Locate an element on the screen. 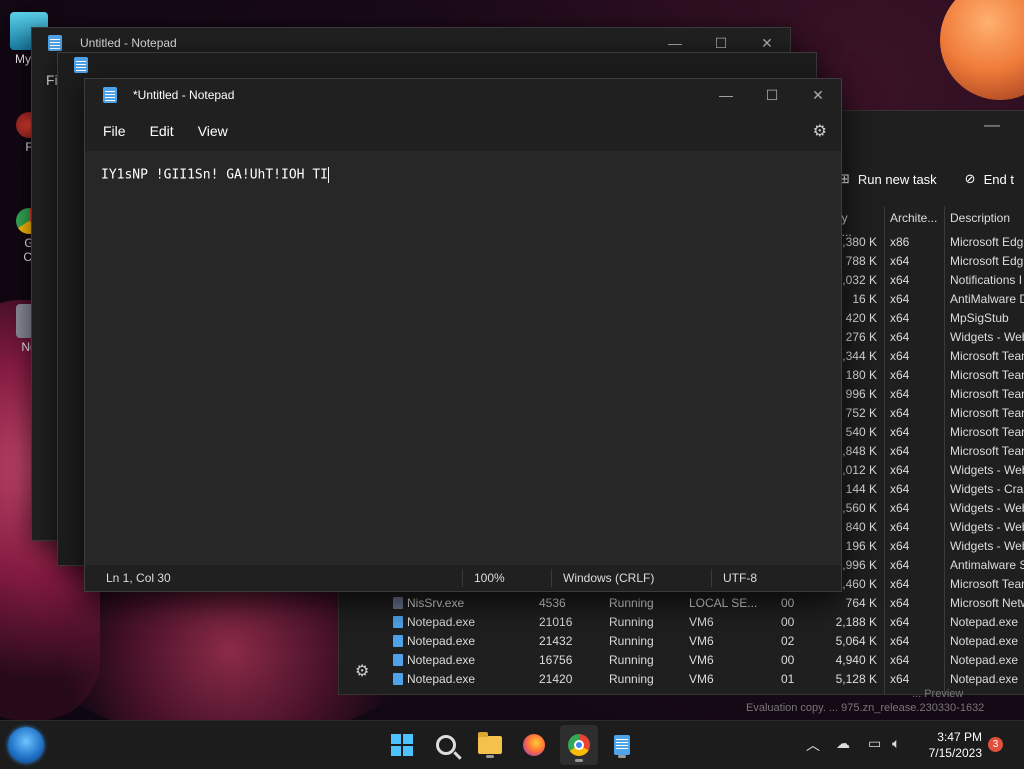  end-task-button: ⊘ End t is located at coordinates (989, 179).